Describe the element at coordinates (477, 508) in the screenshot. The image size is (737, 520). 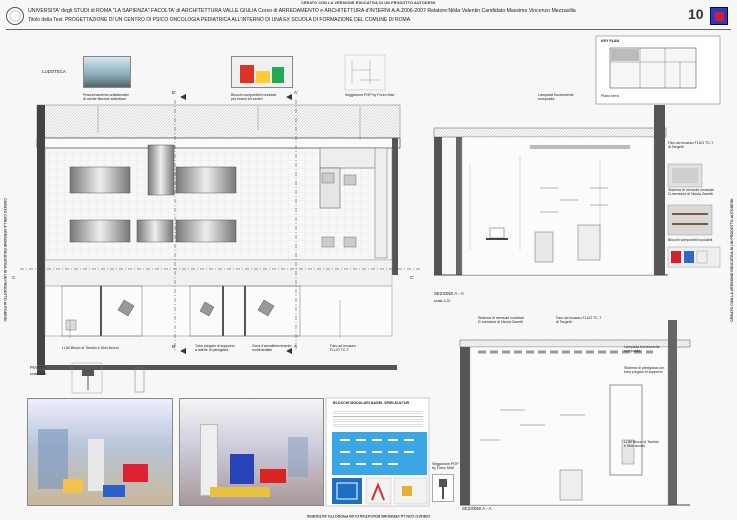
I see `sec-bb-title: SEZIONE A - A` at that location.